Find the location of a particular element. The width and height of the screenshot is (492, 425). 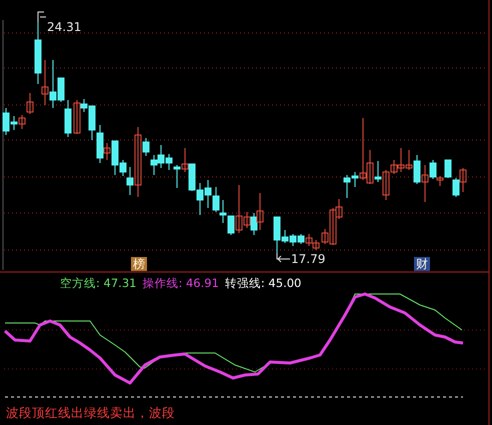

low-price-label: 17.79 is located at coordinates (308, 259).